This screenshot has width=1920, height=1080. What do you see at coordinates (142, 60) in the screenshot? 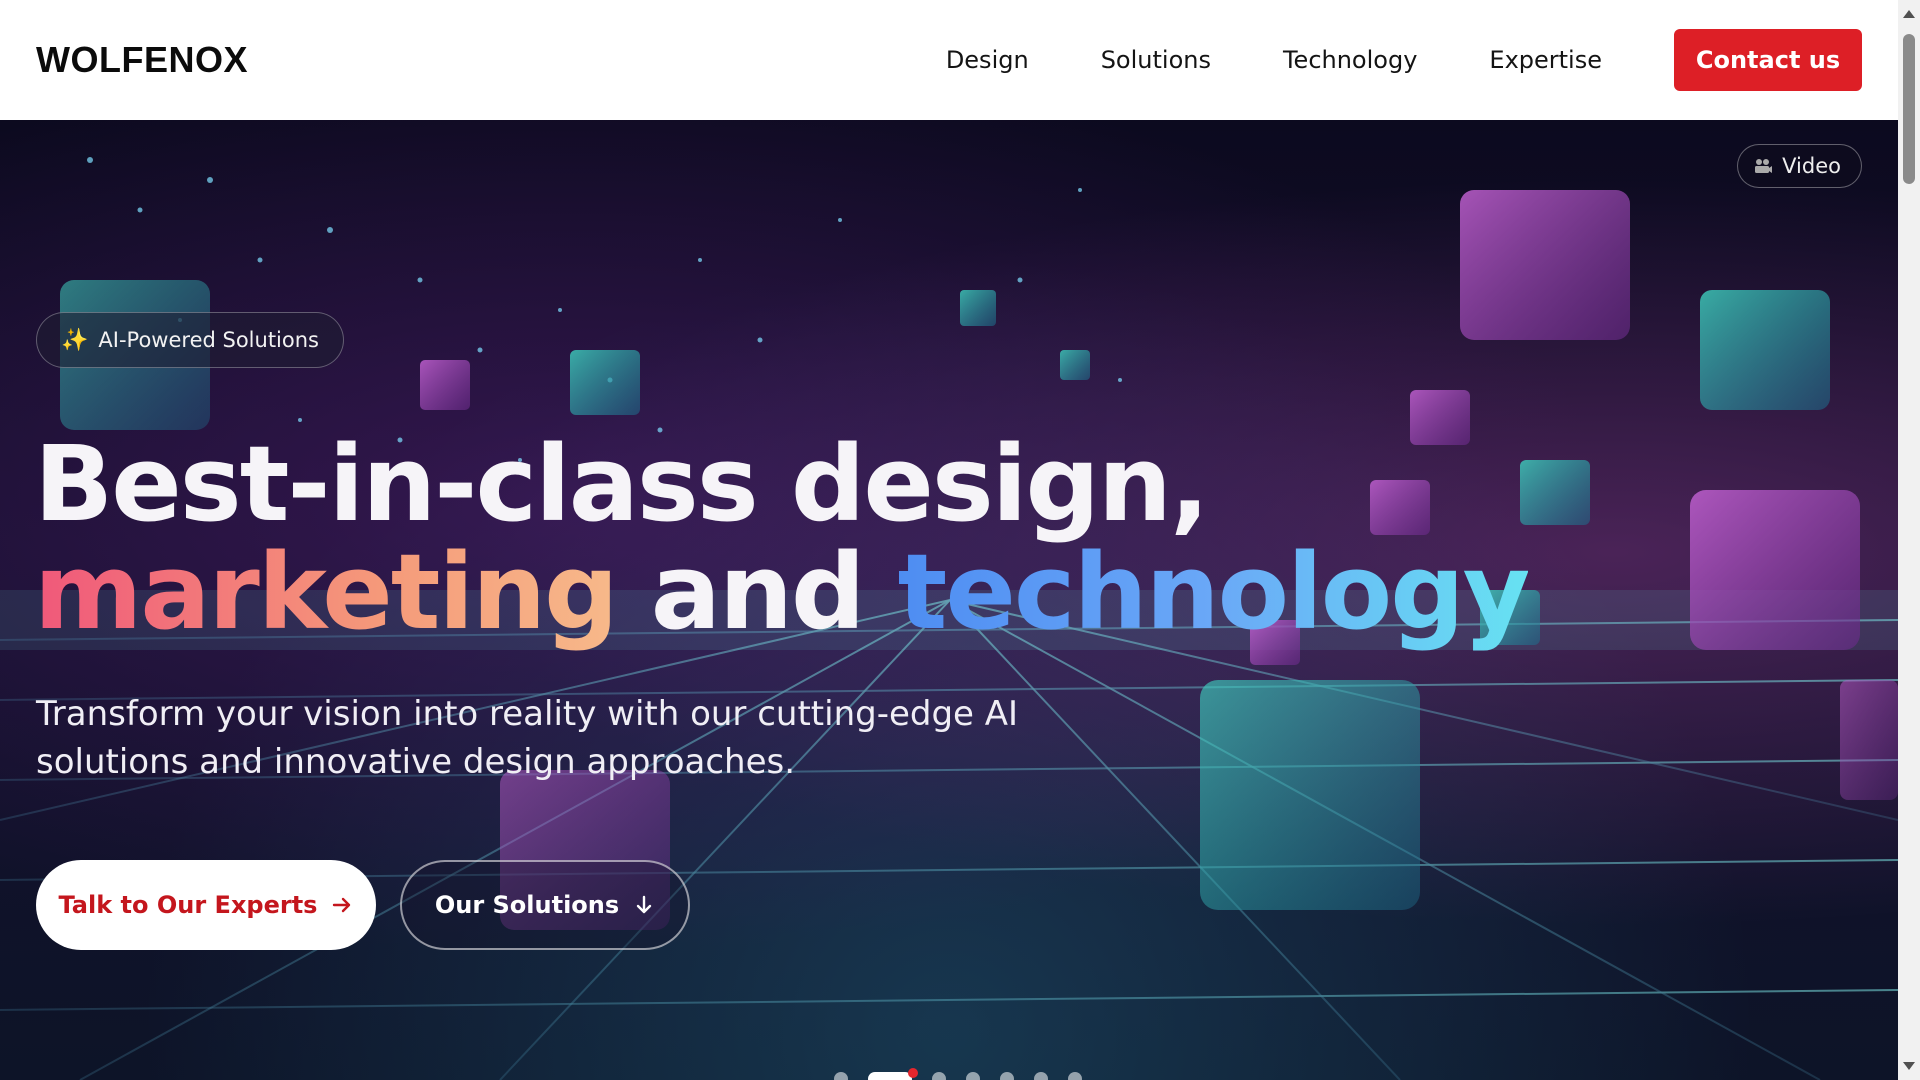
I see `logo: WOLFENOX` at bounding box center [142, 60].